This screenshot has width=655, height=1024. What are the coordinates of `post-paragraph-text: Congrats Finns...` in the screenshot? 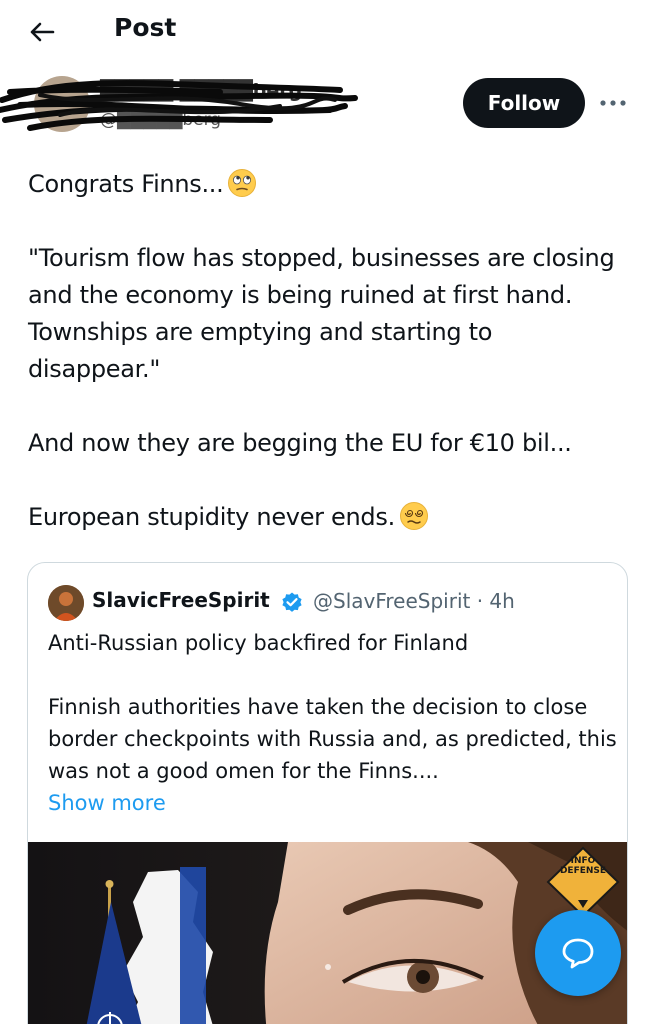 It's located at (126, 184).